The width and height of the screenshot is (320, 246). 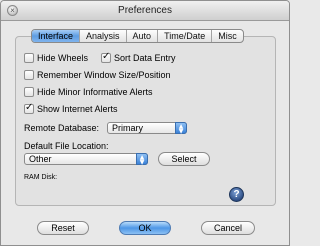 What do you see at coordinates (145, 58) in the screenshot?
I see `sort-data-entry-label: Sort Data Entry` at bounding box center [145, 58].